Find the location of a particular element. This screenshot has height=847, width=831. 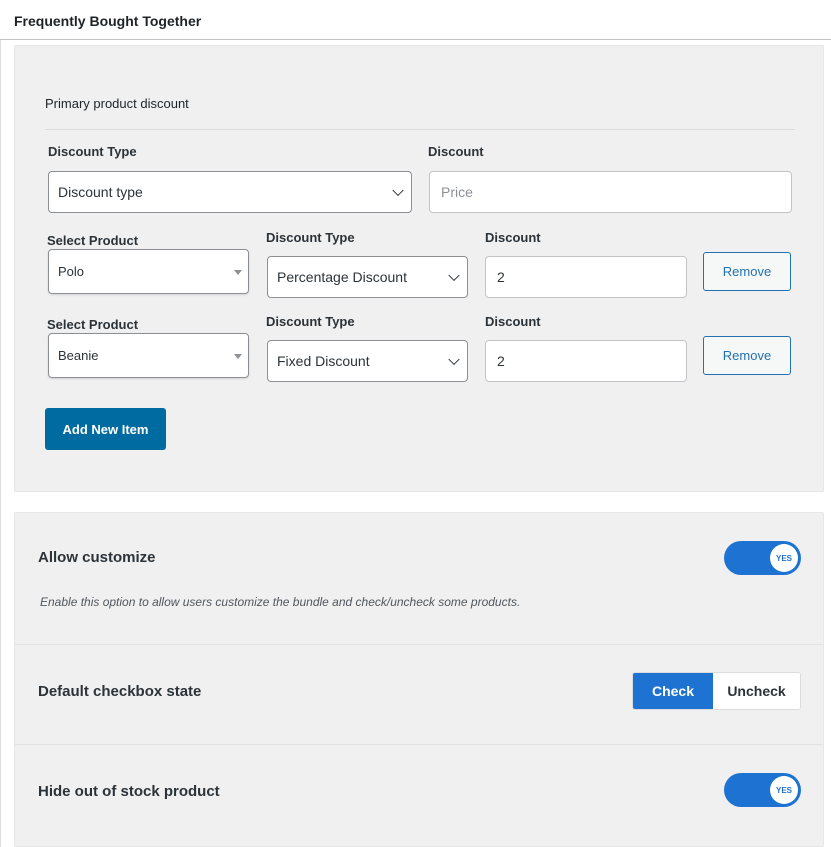

item-2-type-label: Discount Type is located at coordinates (310, 321).